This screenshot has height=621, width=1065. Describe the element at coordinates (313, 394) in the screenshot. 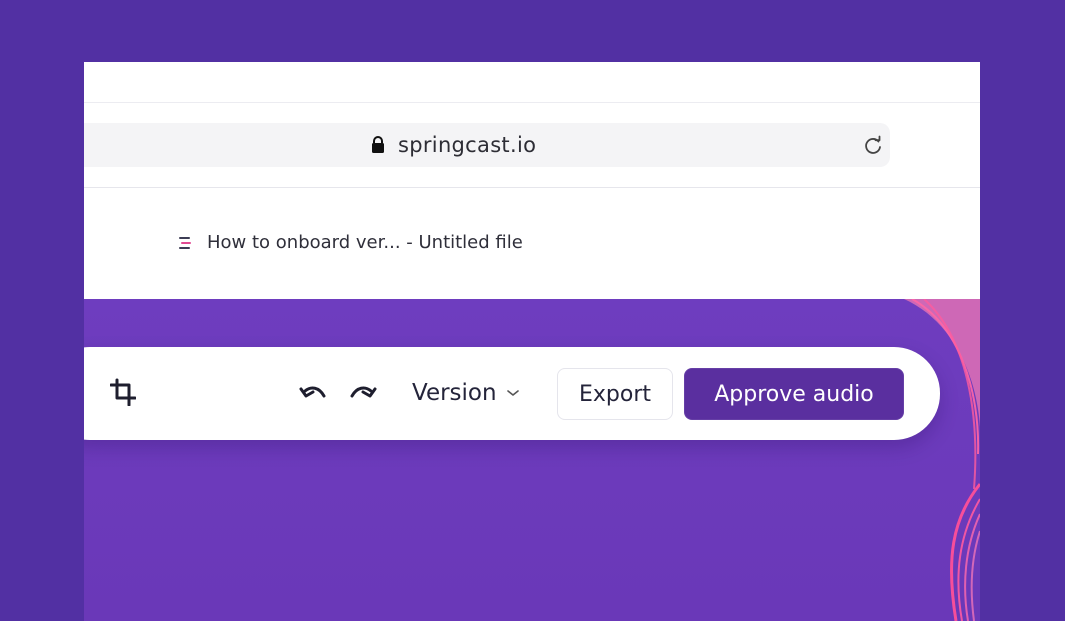

I see `undo-icon` at that location.